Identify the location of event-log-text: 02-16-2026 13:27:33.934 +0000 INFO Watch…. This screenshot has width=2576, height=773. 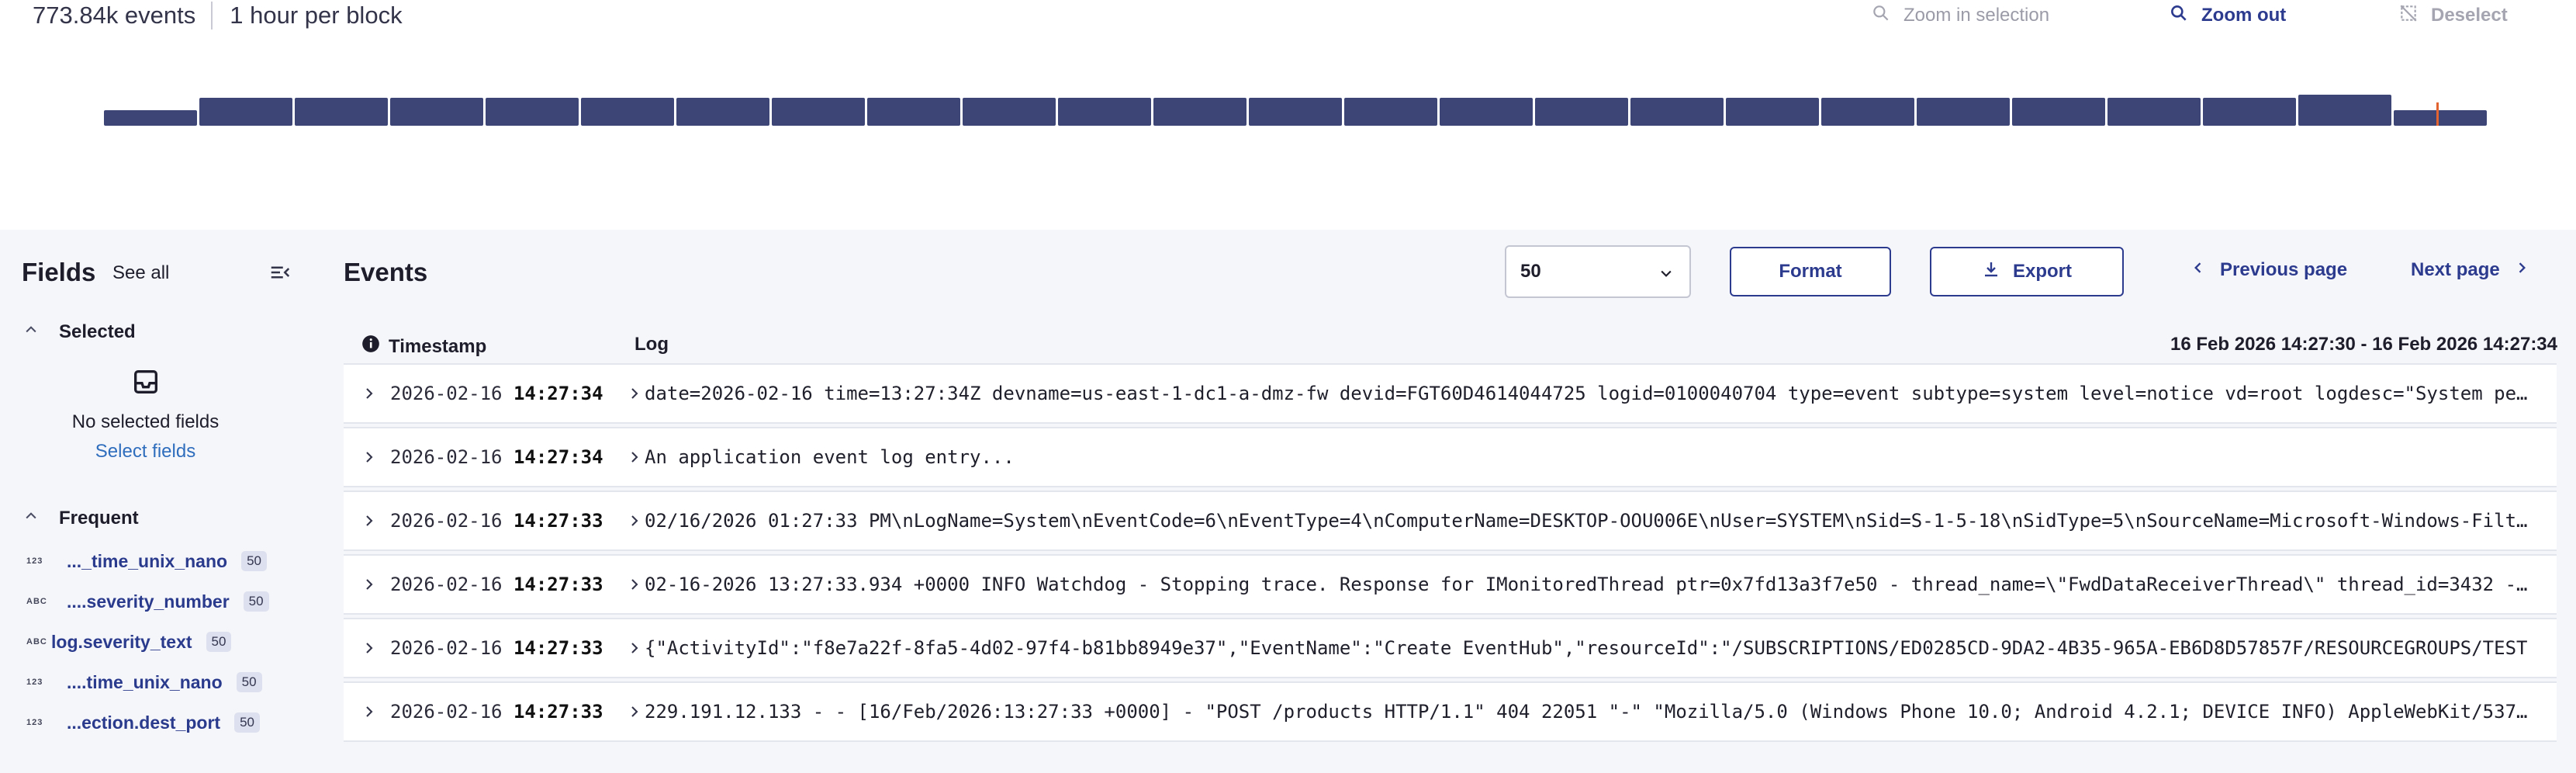
(1601, 585).